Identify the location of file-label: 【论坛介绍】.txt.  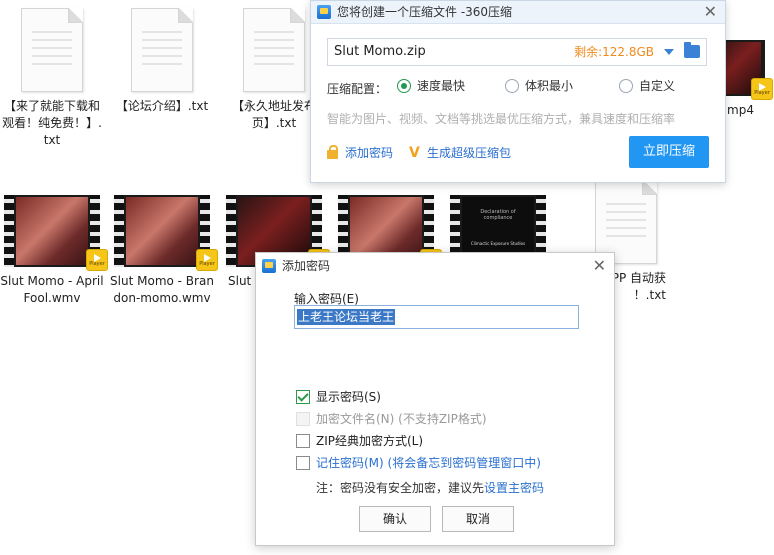
(162, 106).